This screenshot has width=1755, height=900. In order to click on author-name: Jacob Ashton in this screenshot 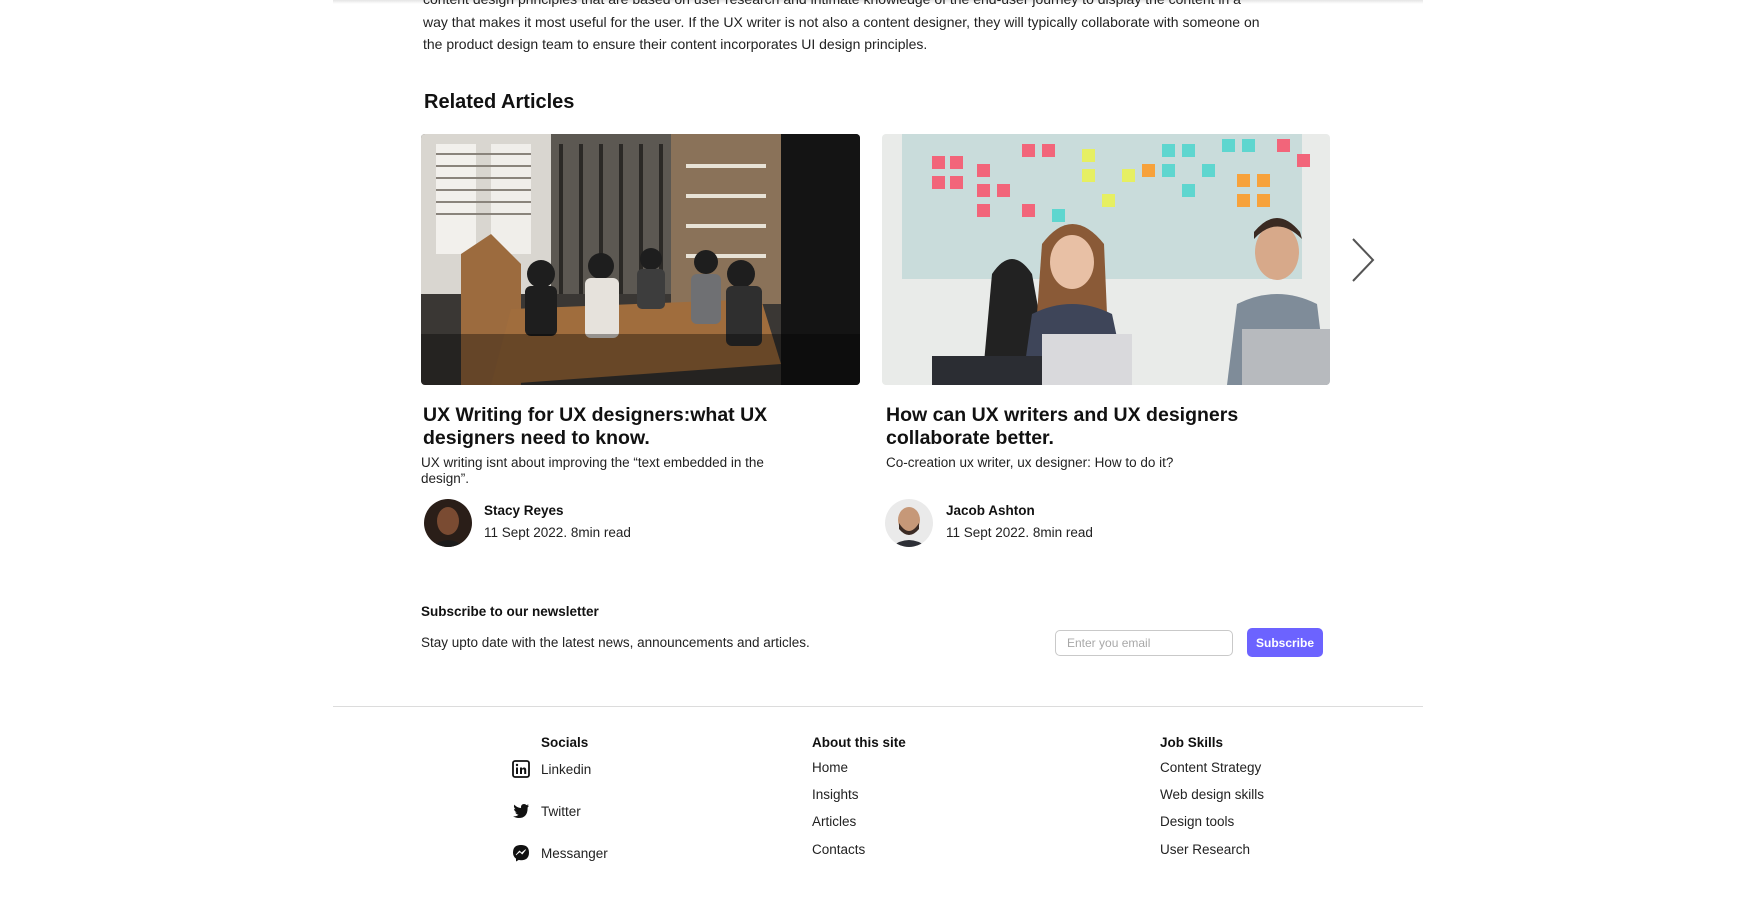, I will do `click(990, 510)`.